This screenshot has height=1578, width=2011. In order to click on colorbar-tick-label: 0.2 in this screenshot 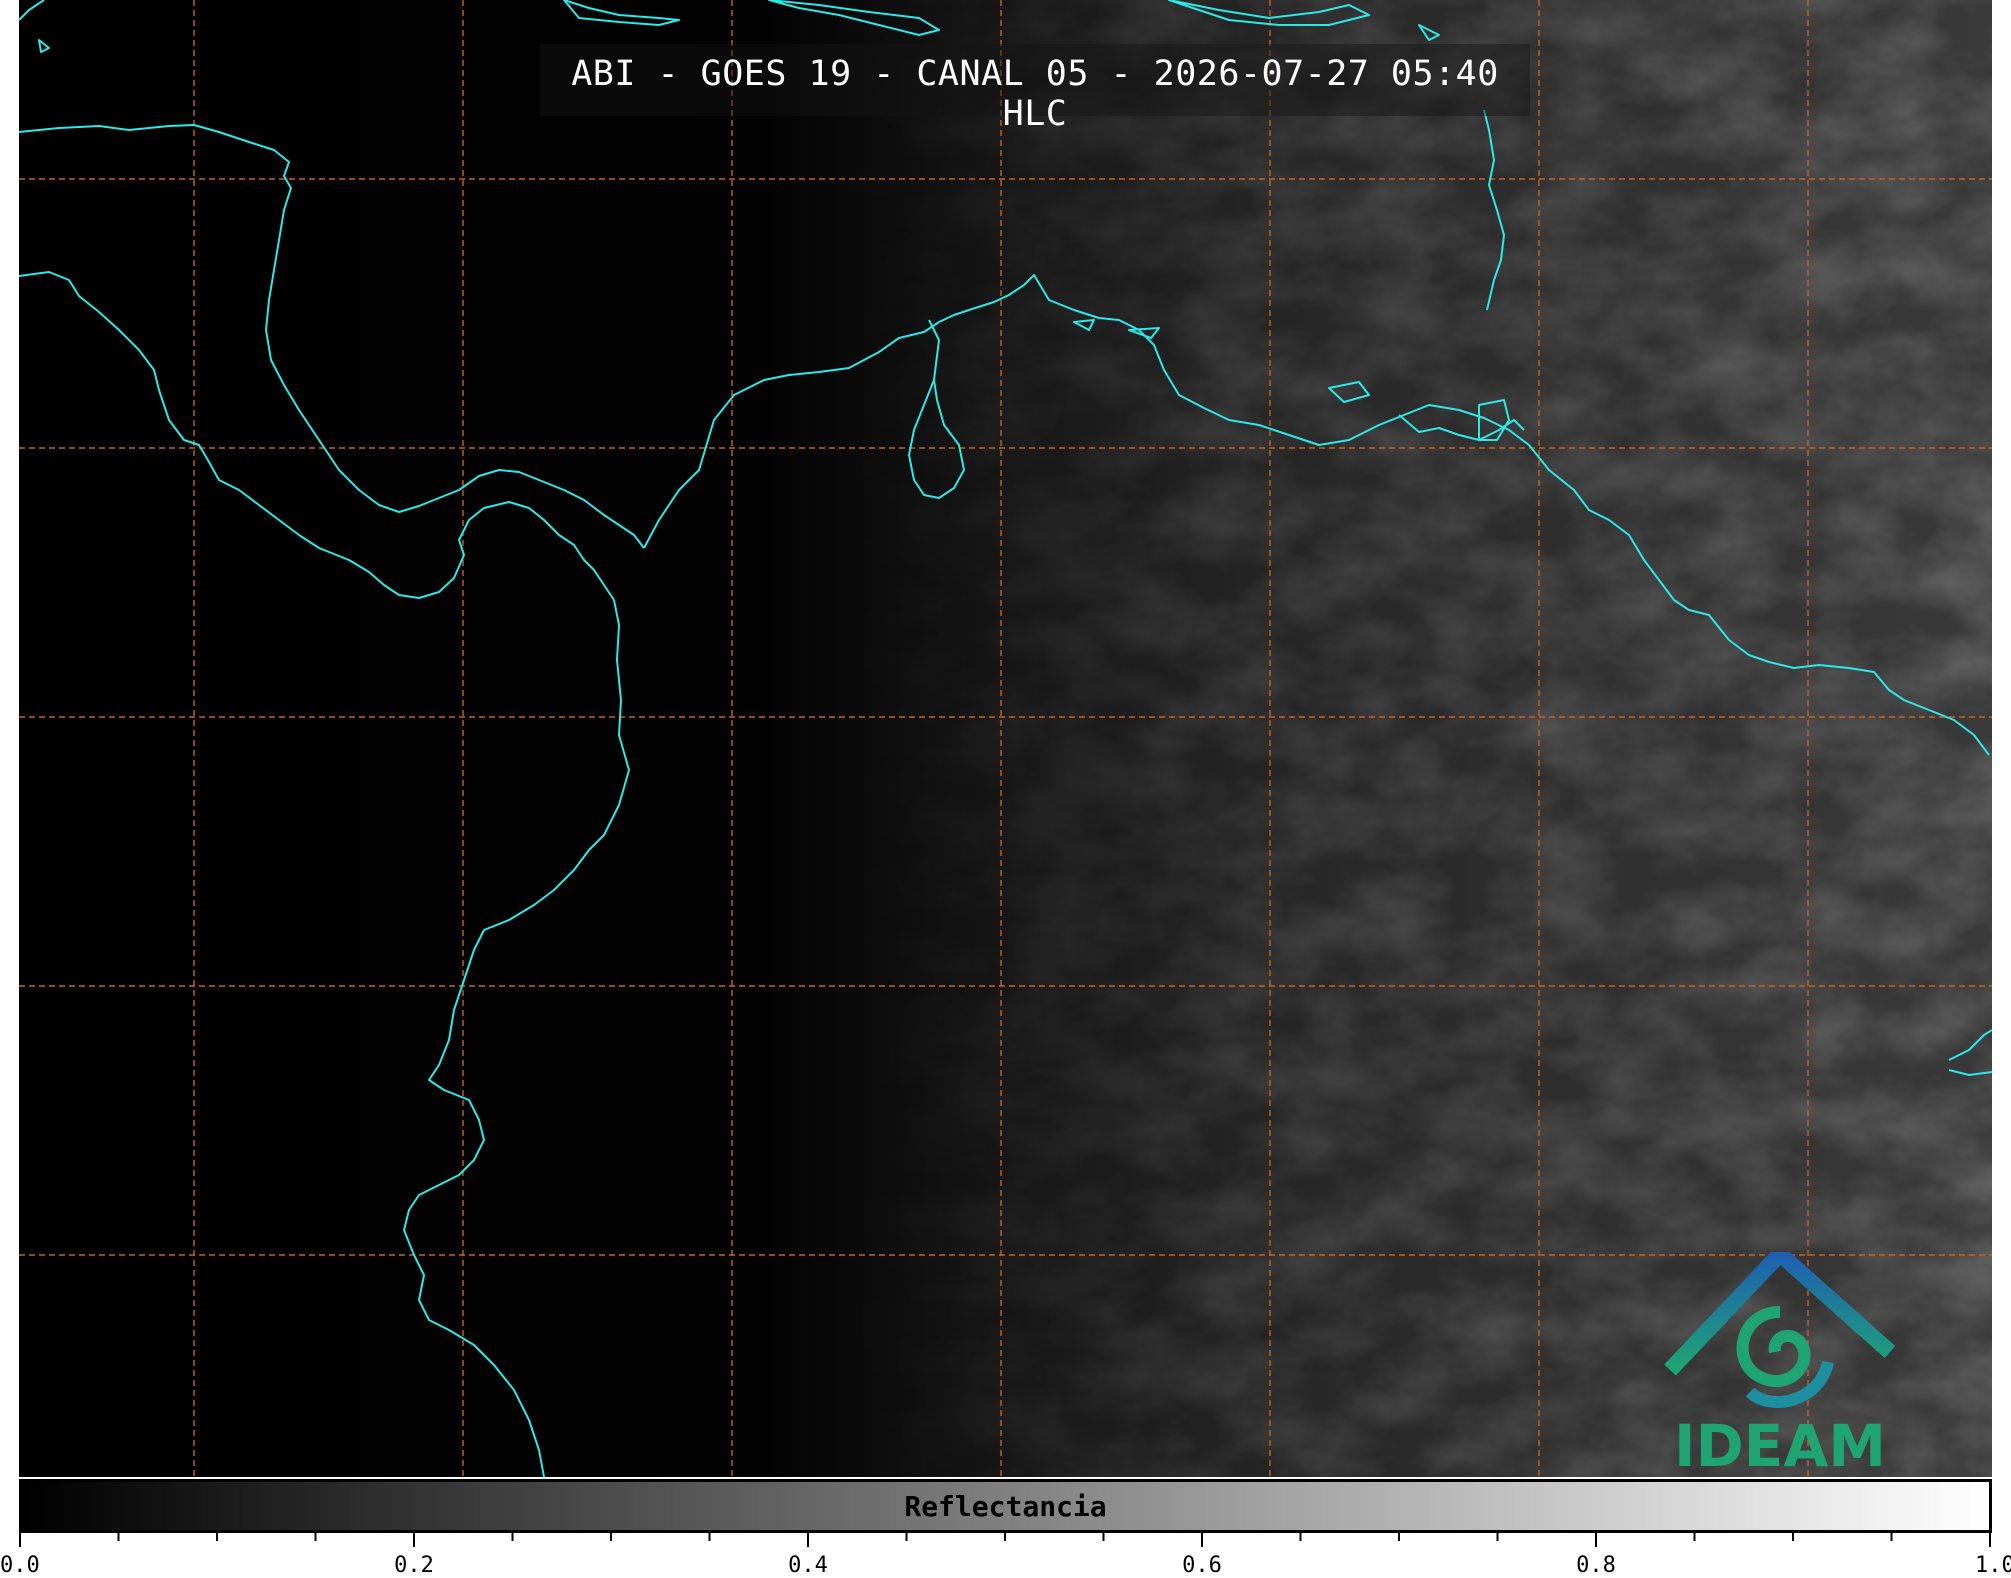, I will do `click(414, 1565)`.